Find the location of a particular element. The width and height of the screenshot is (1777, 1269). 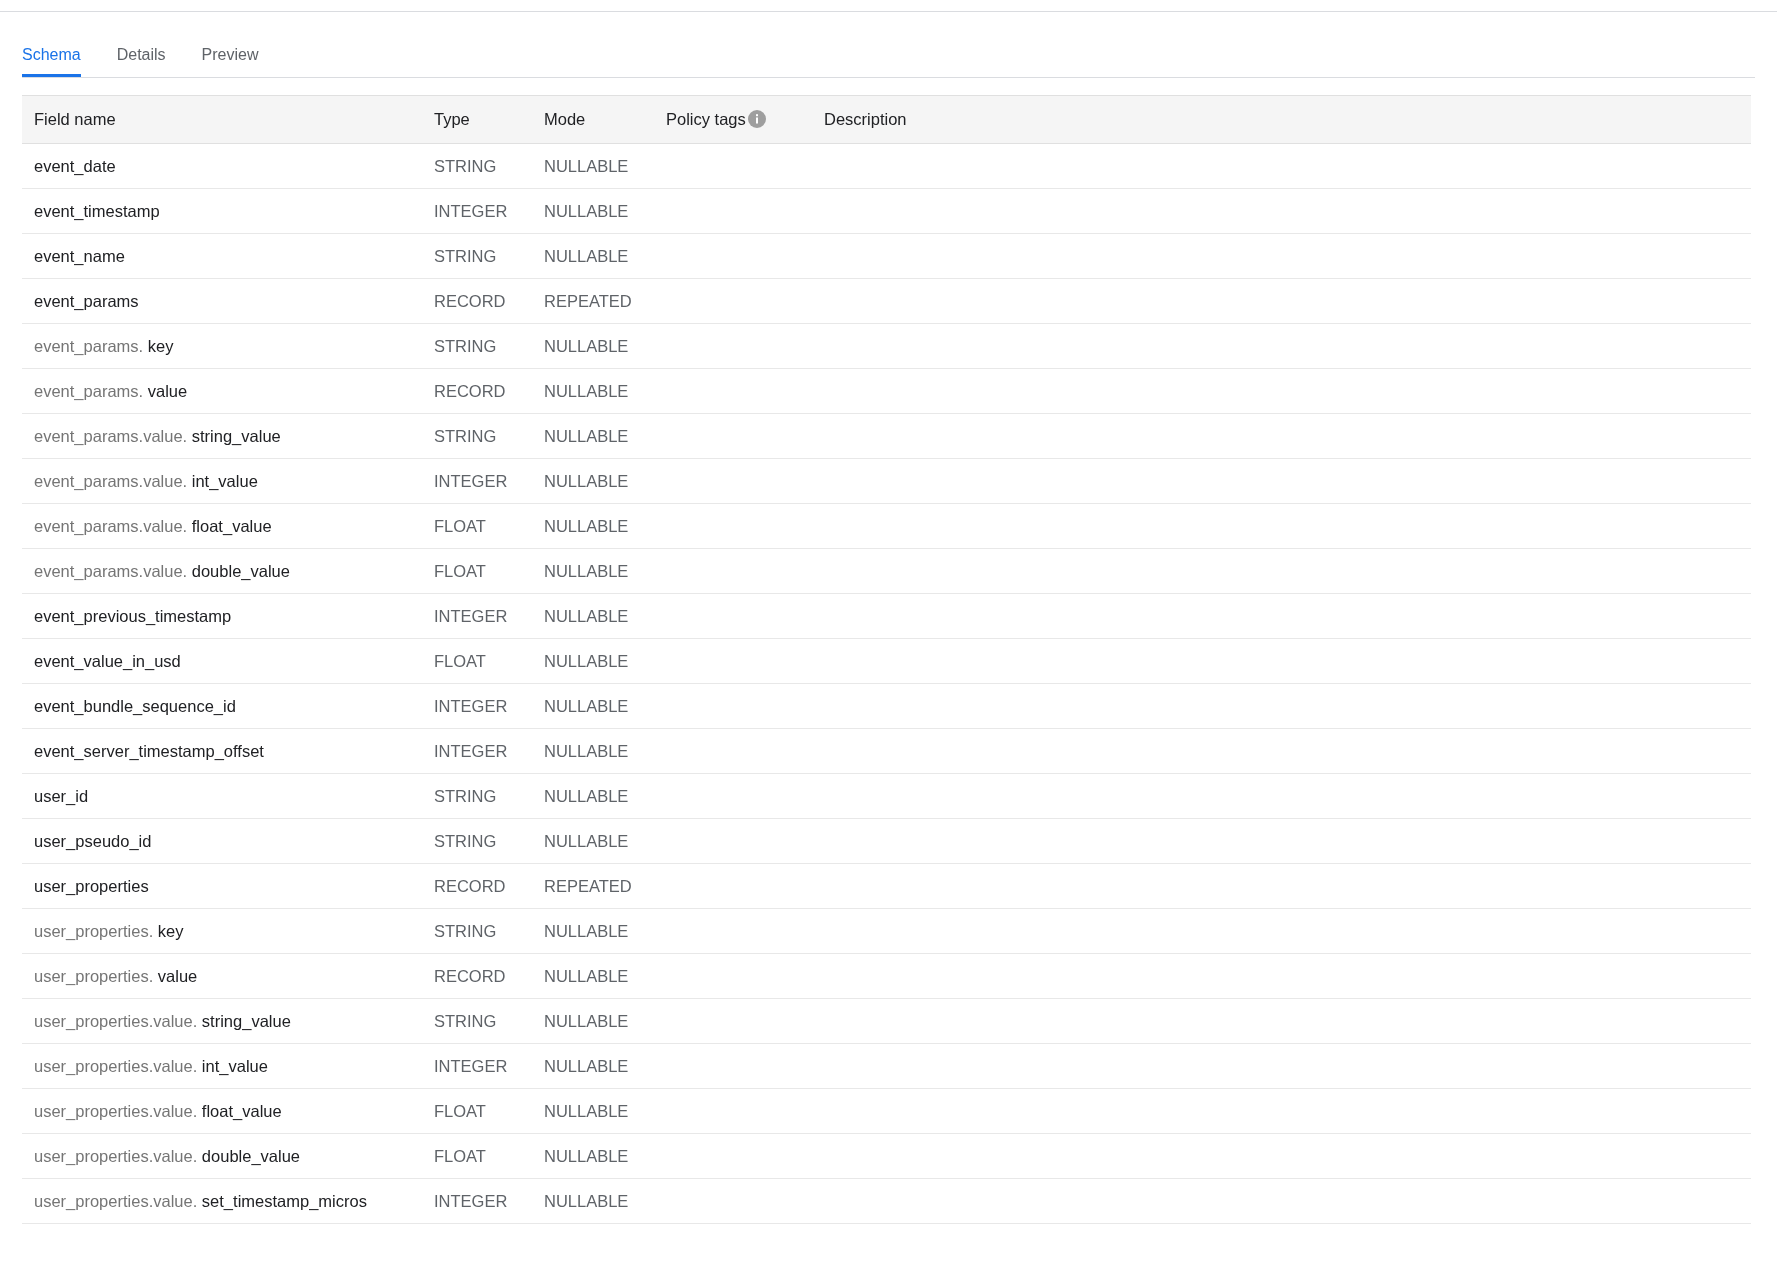

field-name: event_params. value is located at coordinates (222, 391).